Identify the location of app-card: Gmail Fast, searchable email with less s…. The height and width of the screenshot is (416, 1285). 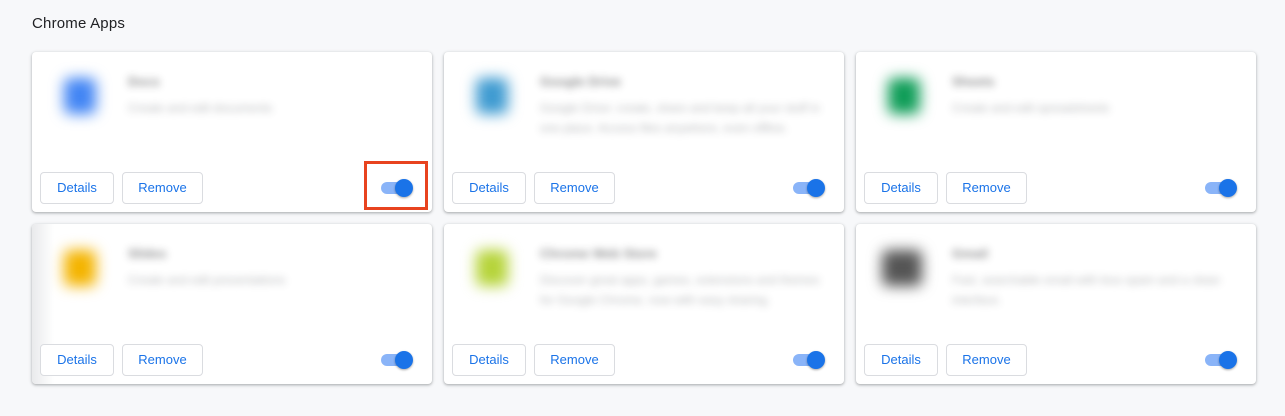
(1056, 304).